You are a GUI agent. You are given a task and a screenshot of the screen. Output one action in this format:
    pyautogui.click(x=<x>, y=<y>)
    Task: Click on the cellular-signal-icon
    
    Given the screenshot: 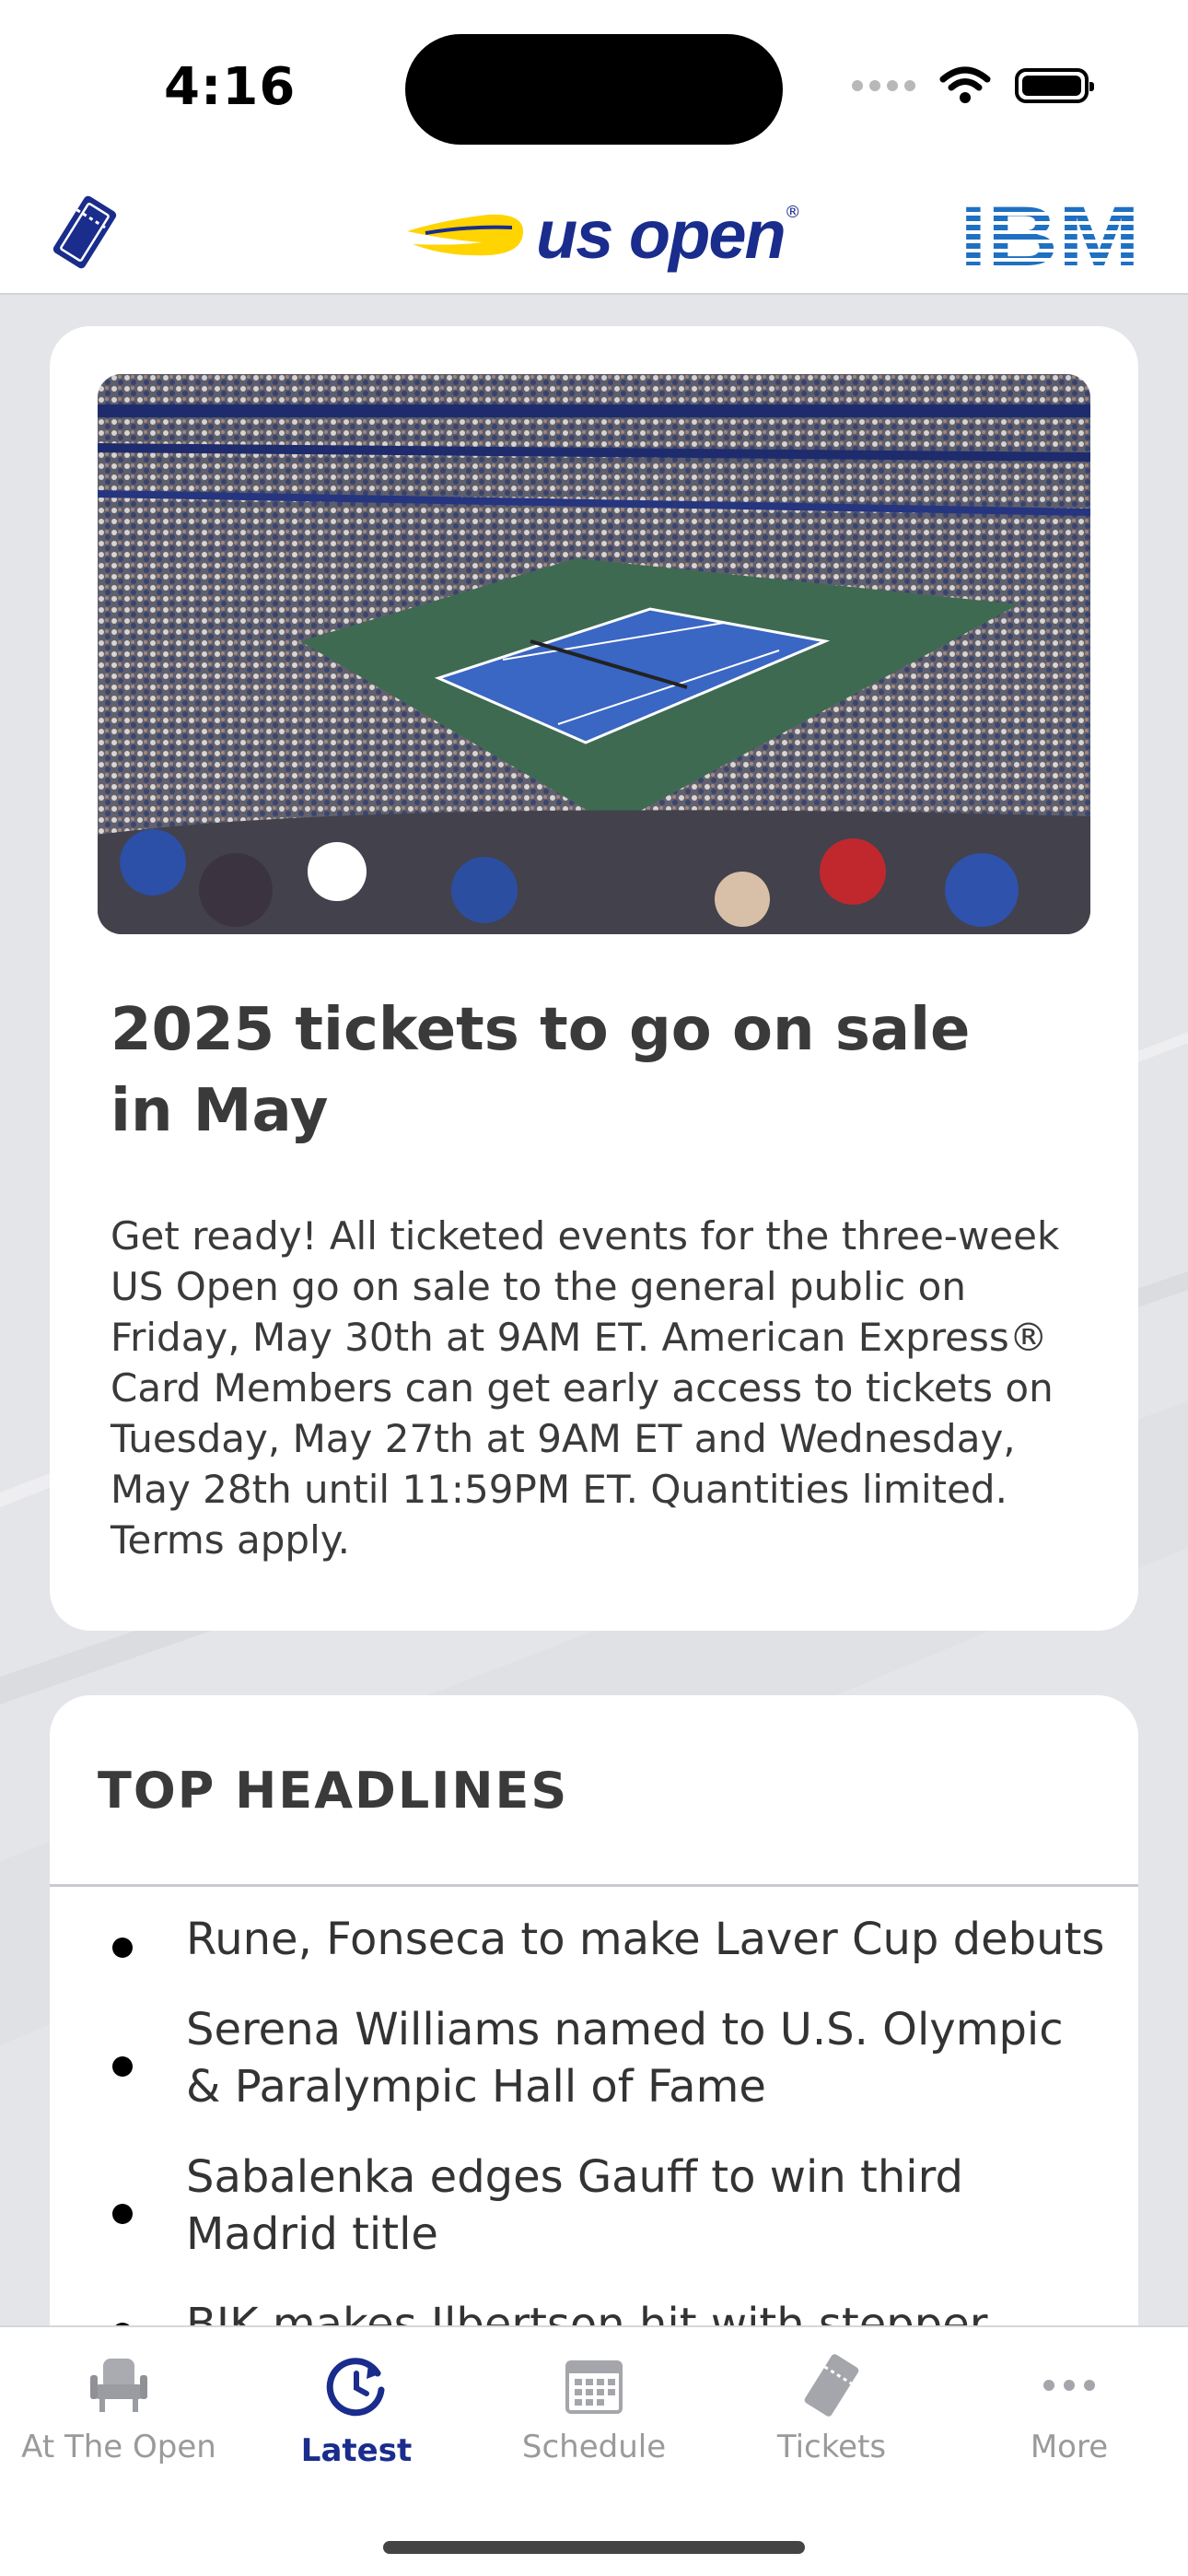 What is the action you would take?
    pyautogui.click(x=883, y=85)
    